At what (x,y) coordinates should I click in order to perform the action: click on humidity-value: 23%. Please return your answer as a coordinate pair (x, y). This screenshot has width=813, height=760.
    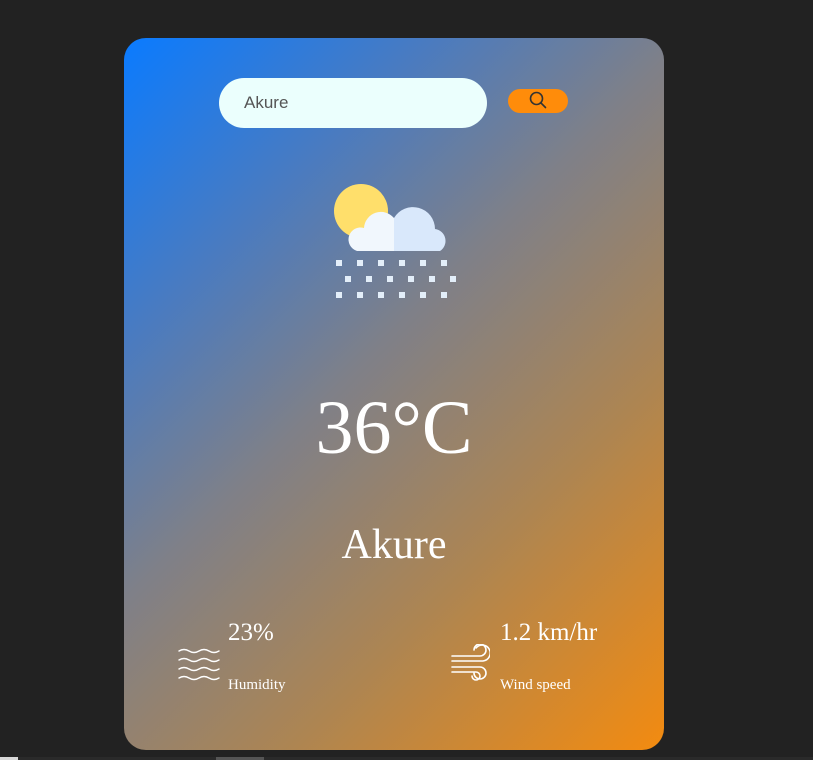
    Looking at the image, I should click on (251, 632).